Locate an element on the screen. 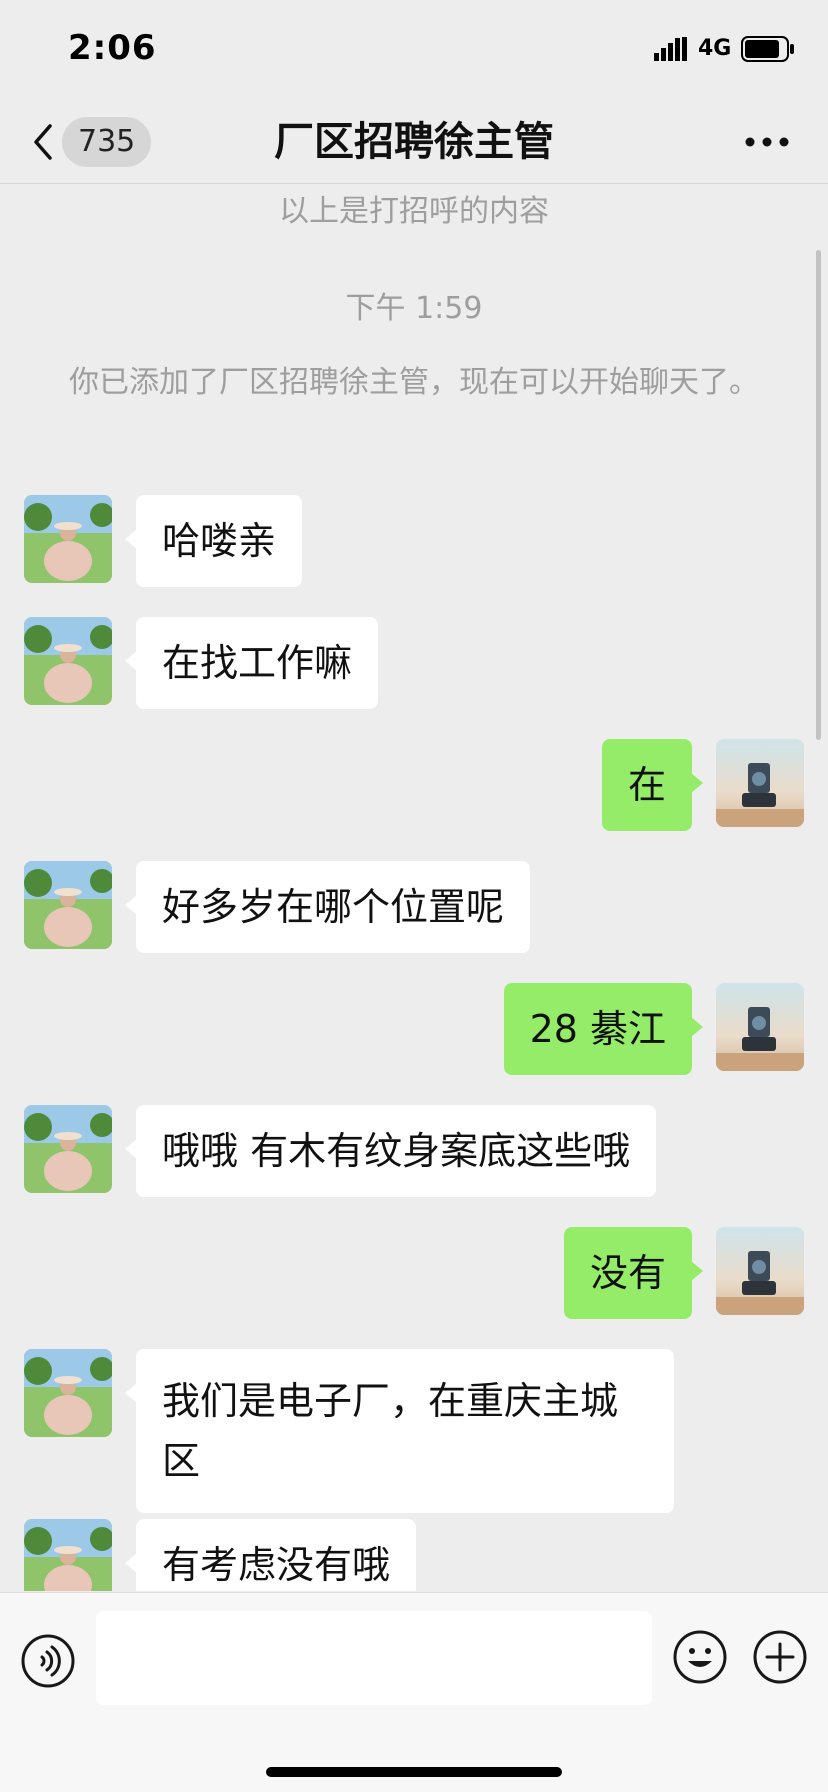 The width and height of the screenshot is (828, 1792). message-input is located at coordinates (374, 1658).